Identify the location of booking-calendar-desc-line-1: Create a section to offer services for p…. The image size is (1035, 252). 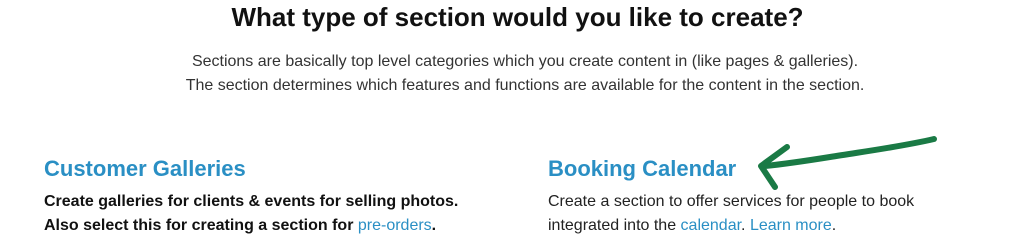
(731, 201).